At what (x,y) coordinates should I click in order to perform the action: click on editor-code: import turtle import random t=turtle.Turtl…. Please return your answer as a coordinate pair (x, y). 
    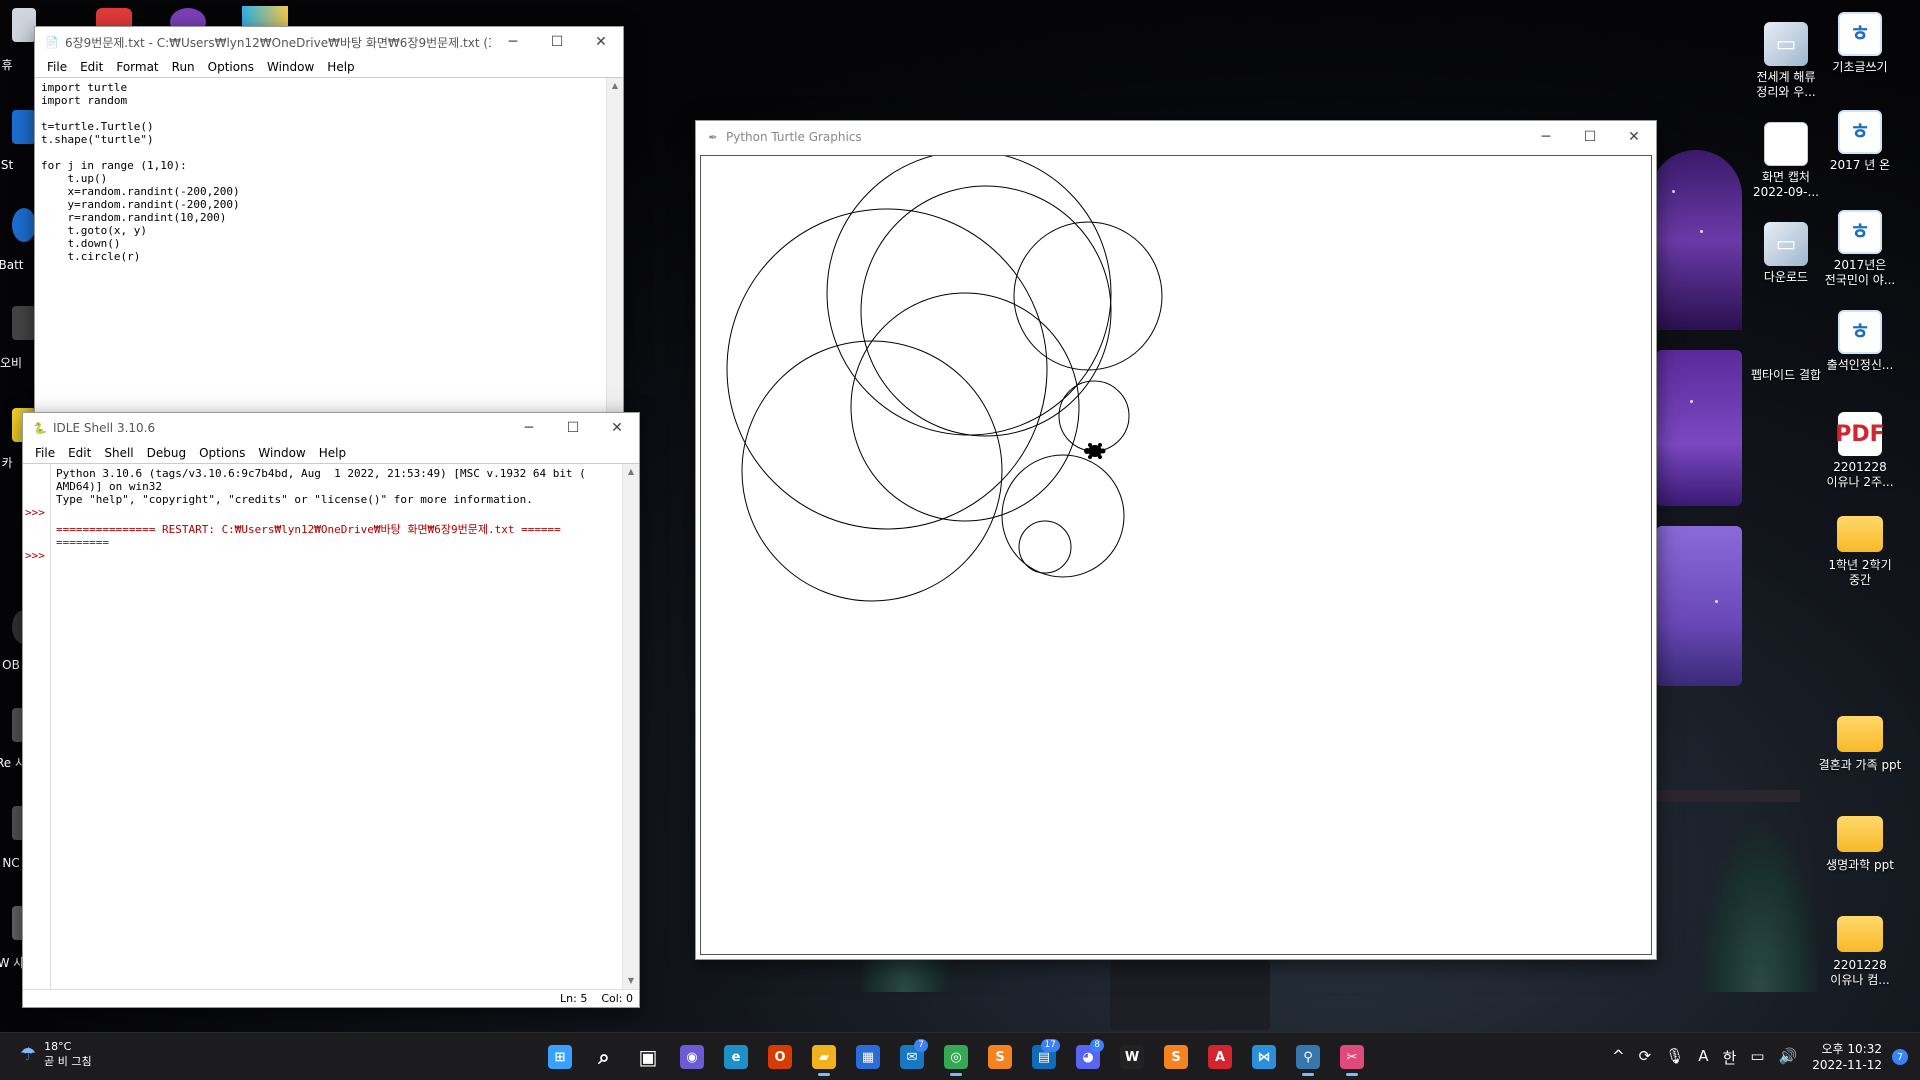
    Looking at the image, I should click on (329, 172).